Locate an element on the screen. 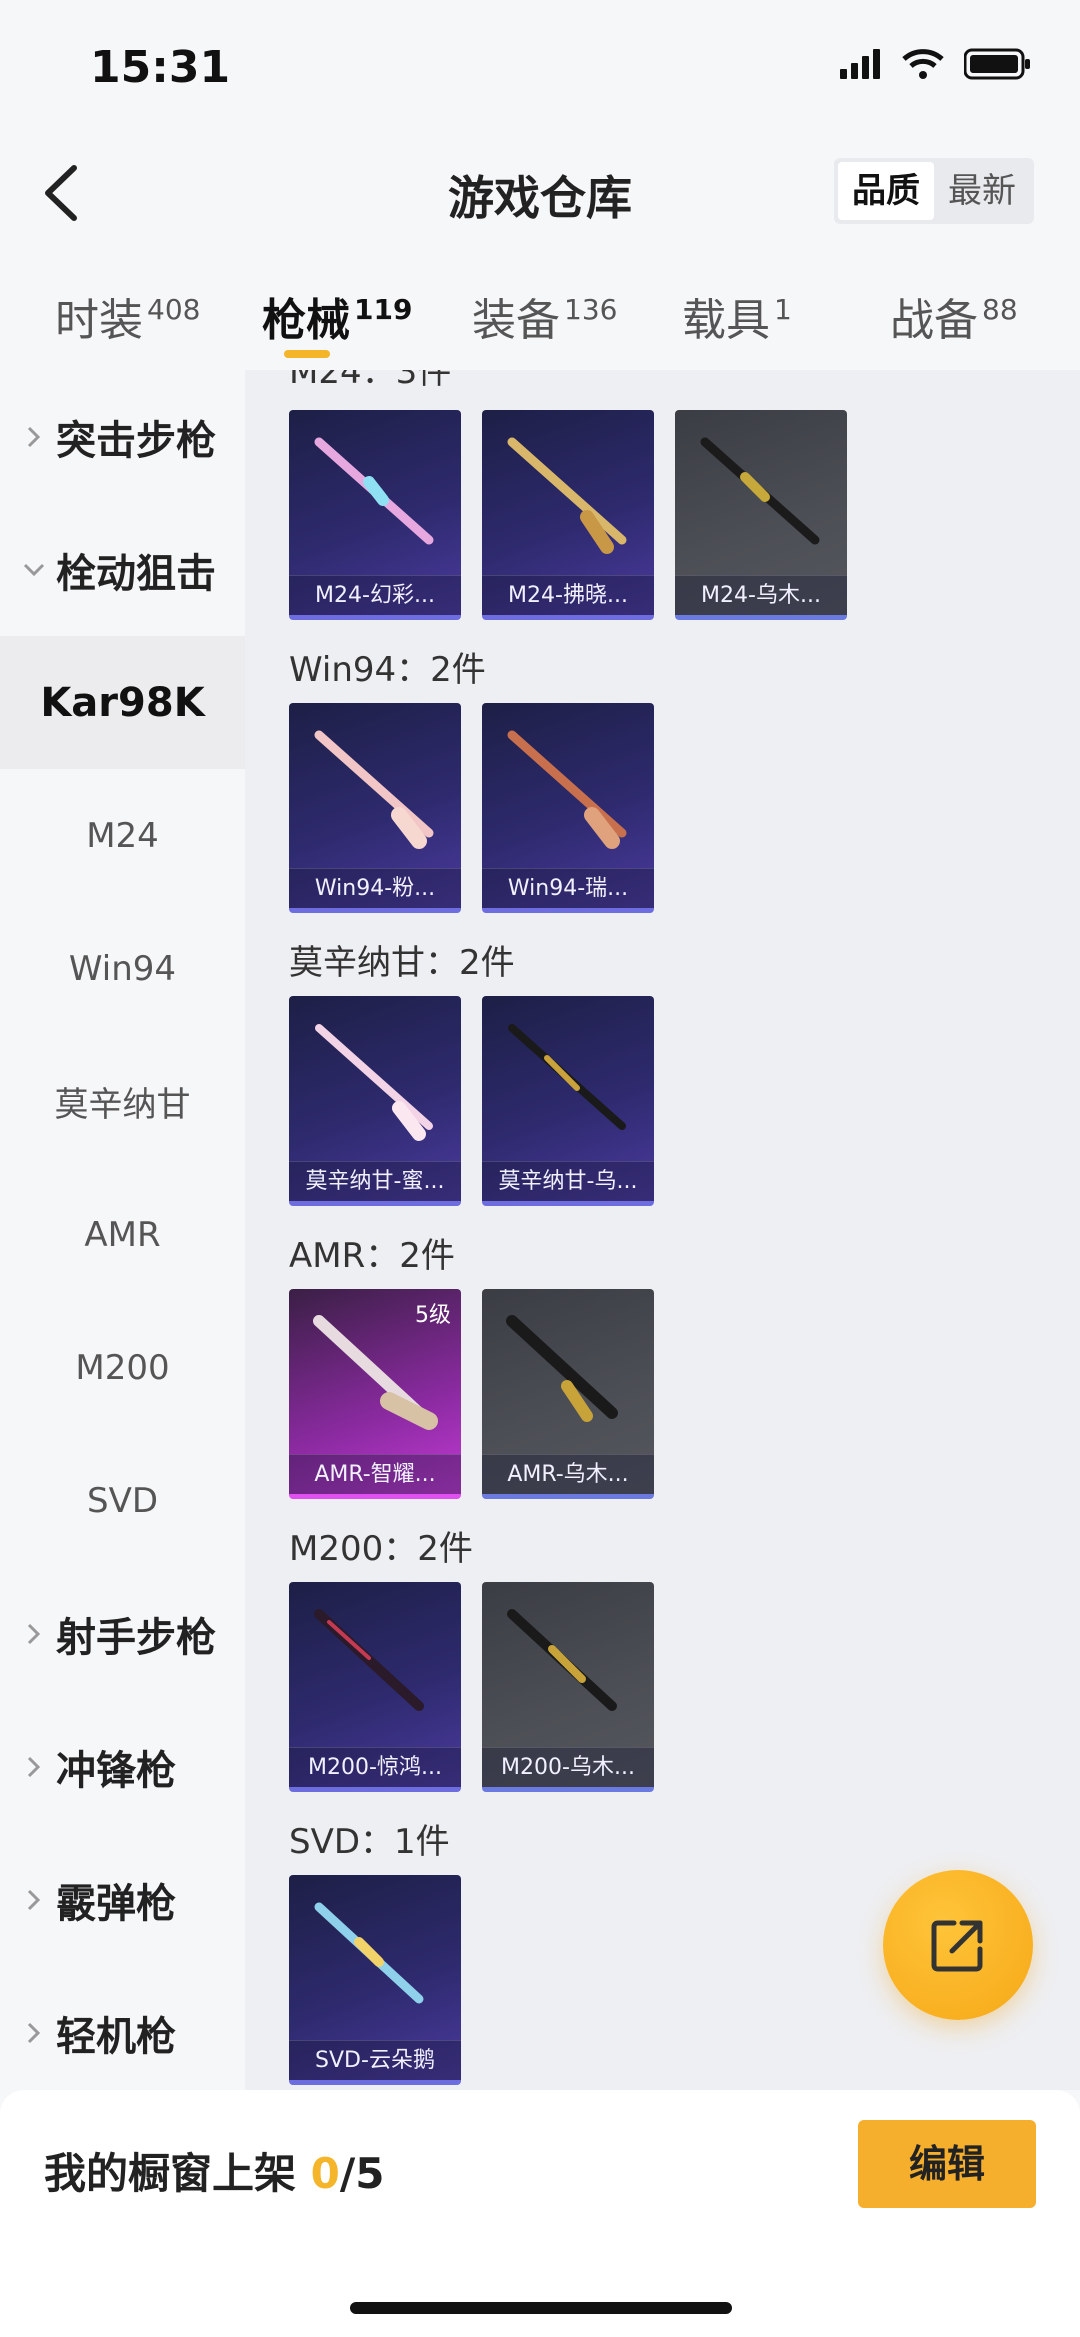 Image resolution: width=1080 pixels, height=2337 pixels. tab-count: 119 is located at coordinates (383, 310).